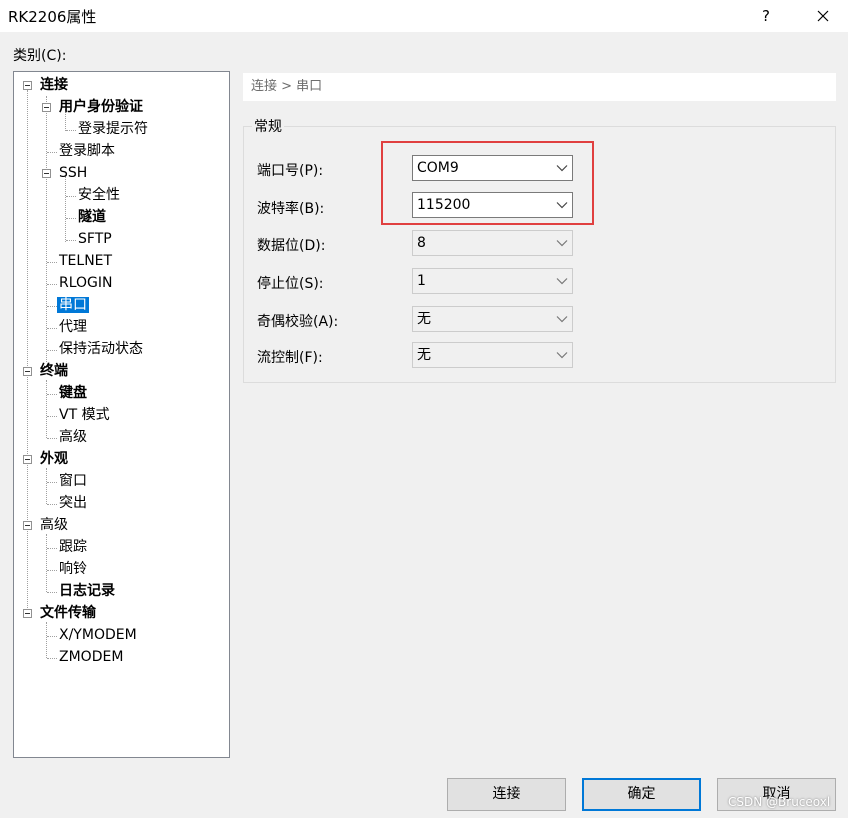 This screenshot has width=848, height=818. I want to click on close-button, so click(823, 16).